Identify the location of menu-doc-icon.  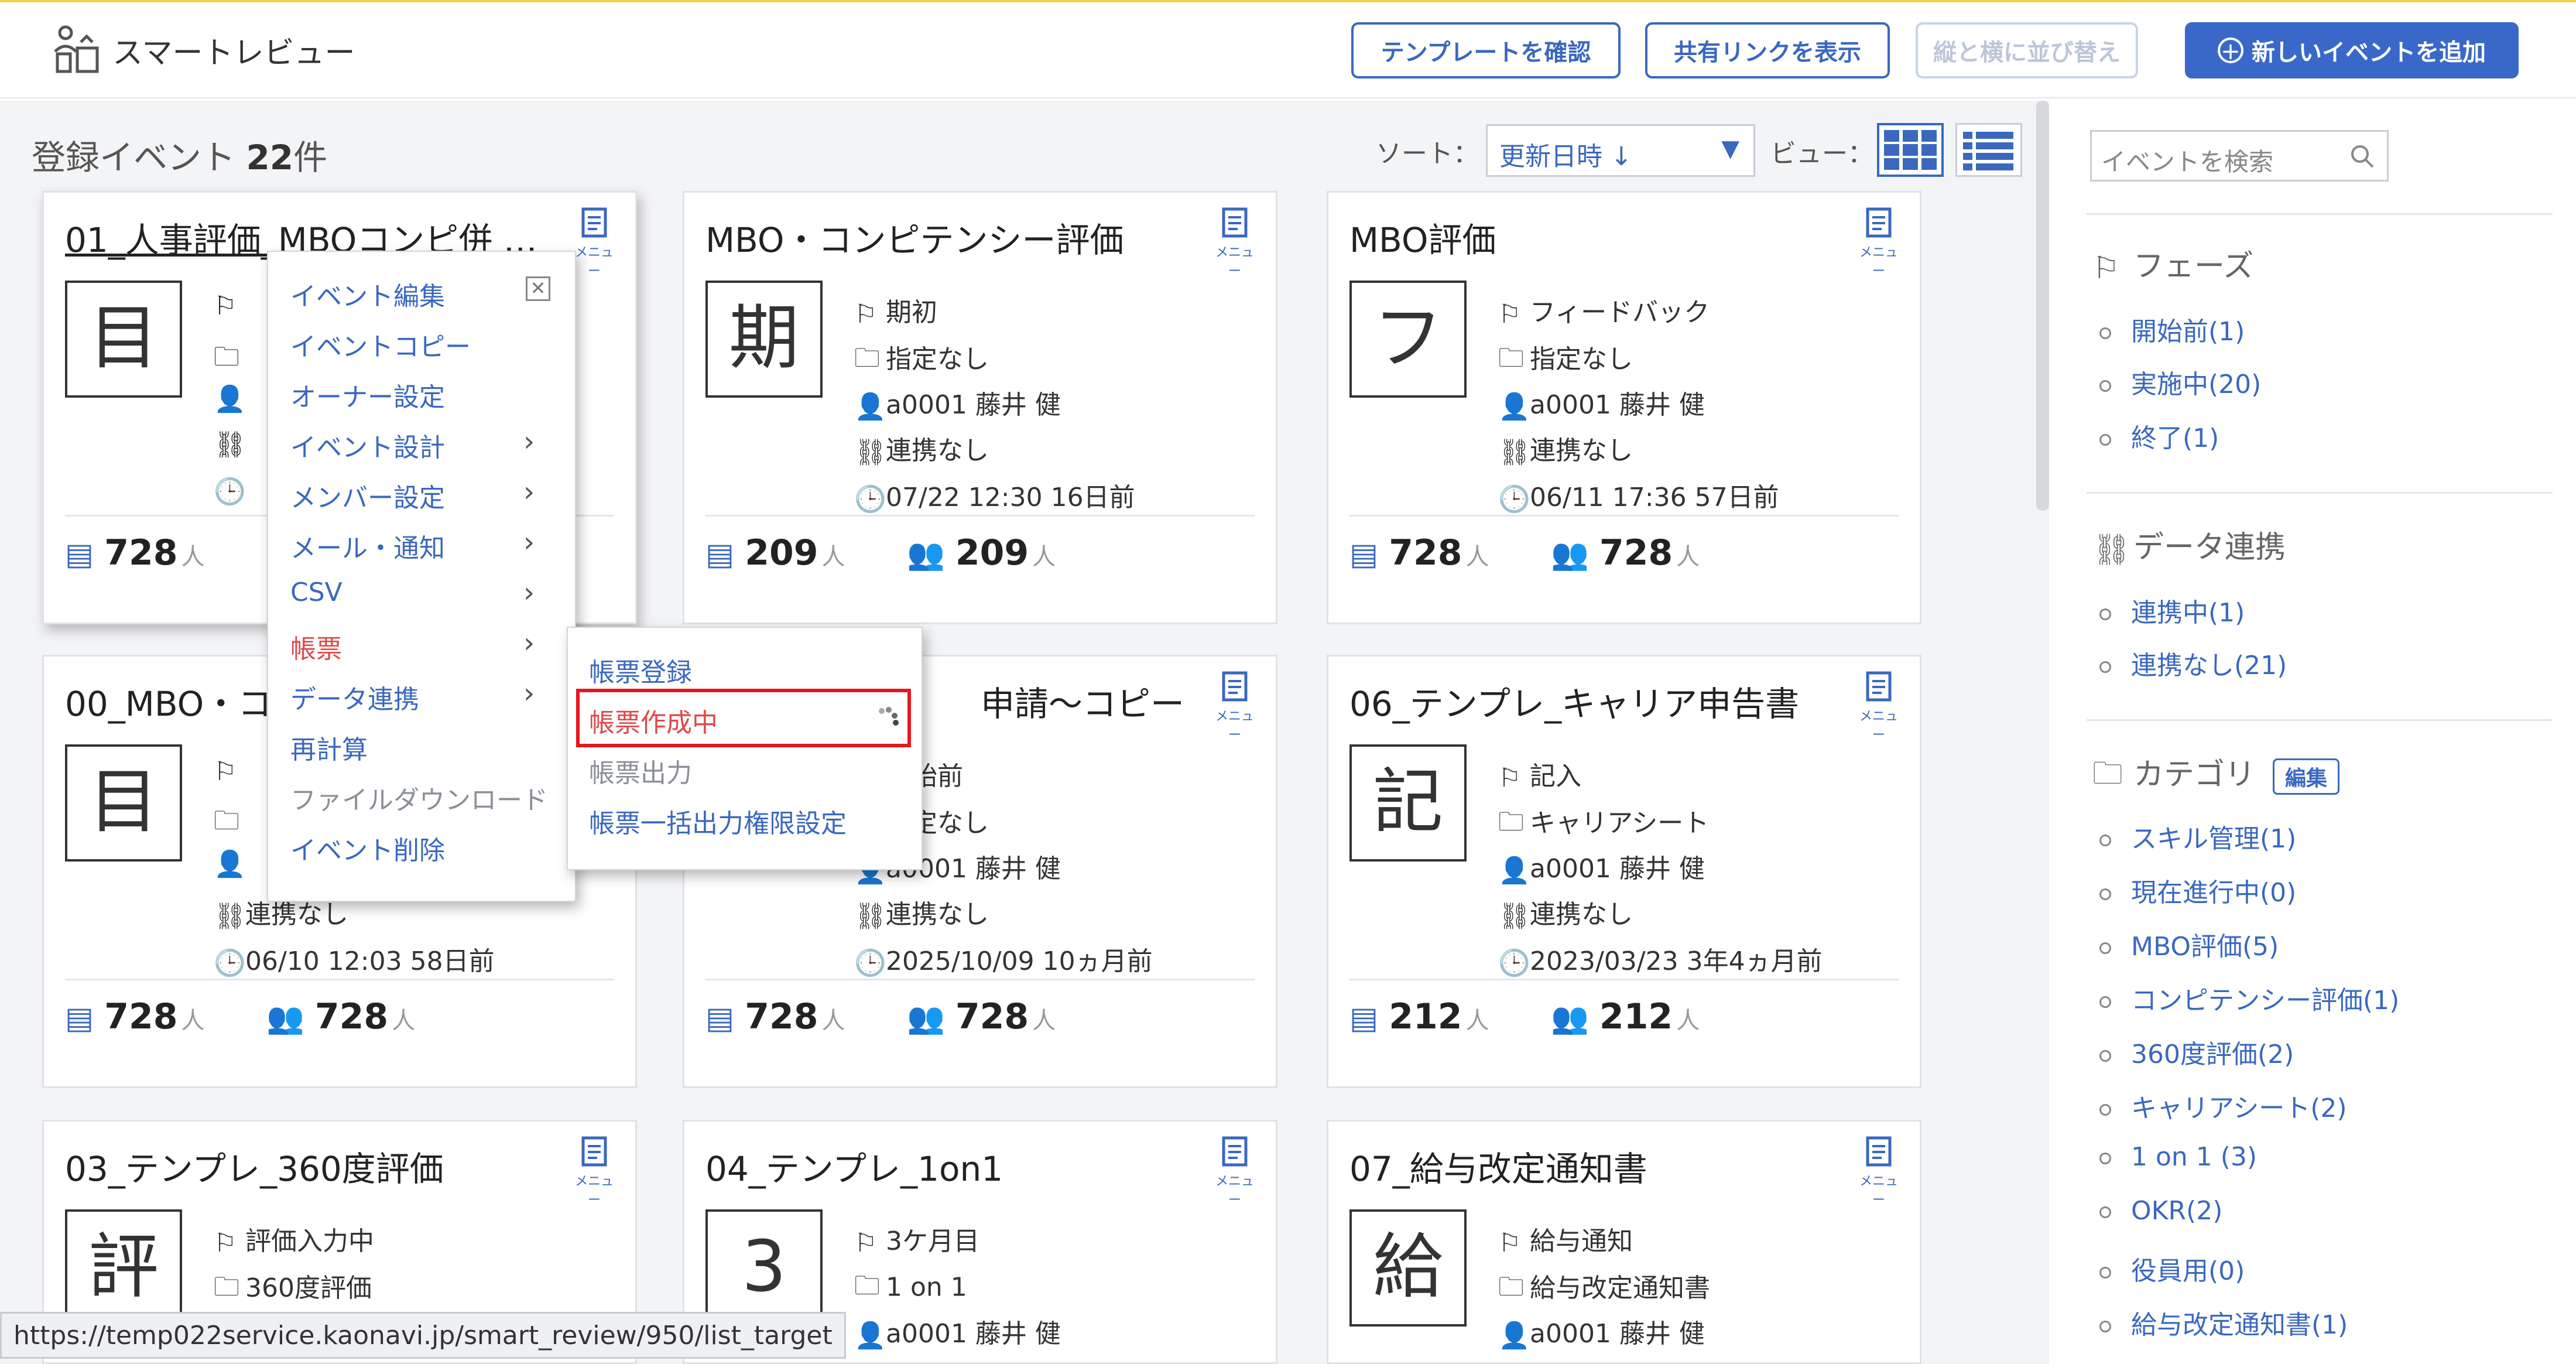
(1235, 222).